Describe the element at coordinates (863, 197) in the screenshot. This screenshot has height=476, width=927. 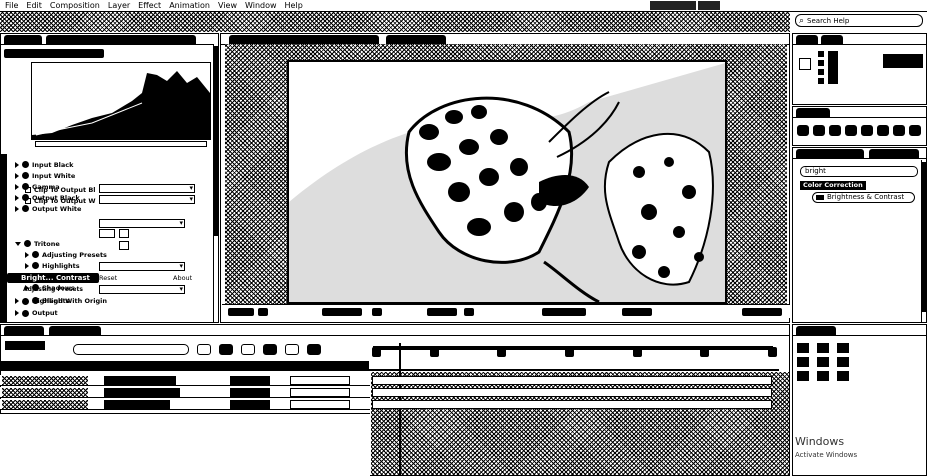
I see `effect-item-brightness-contrast: Brightness & Contrast` at that location.